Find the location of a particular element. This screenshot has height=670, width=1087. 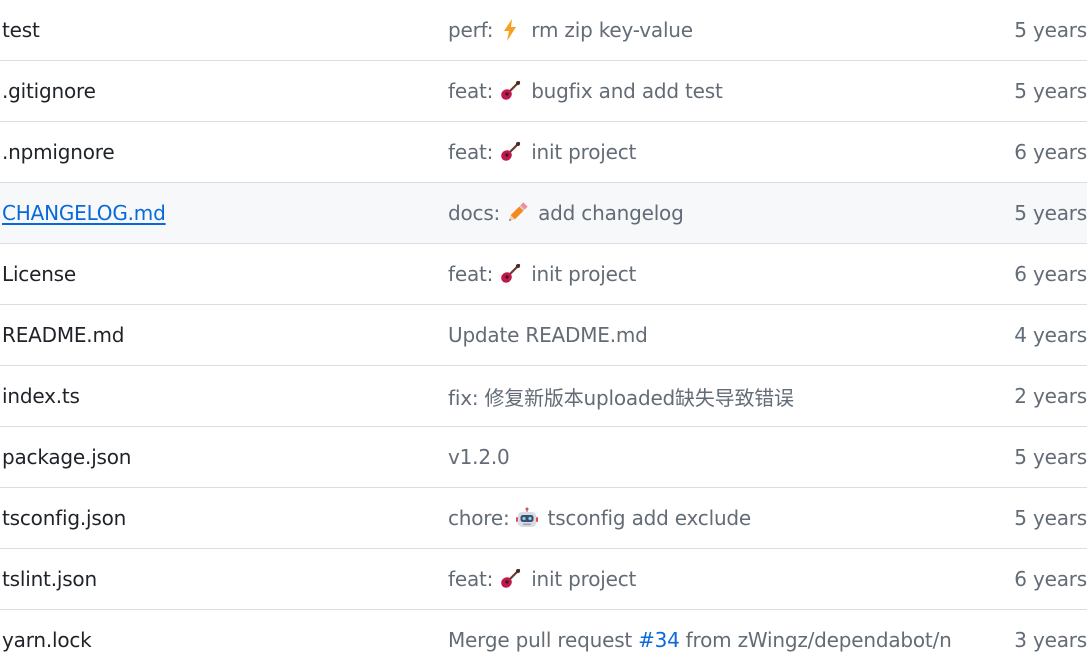

file-name-link: tsconfig.json is located at coordinates (64, 518).